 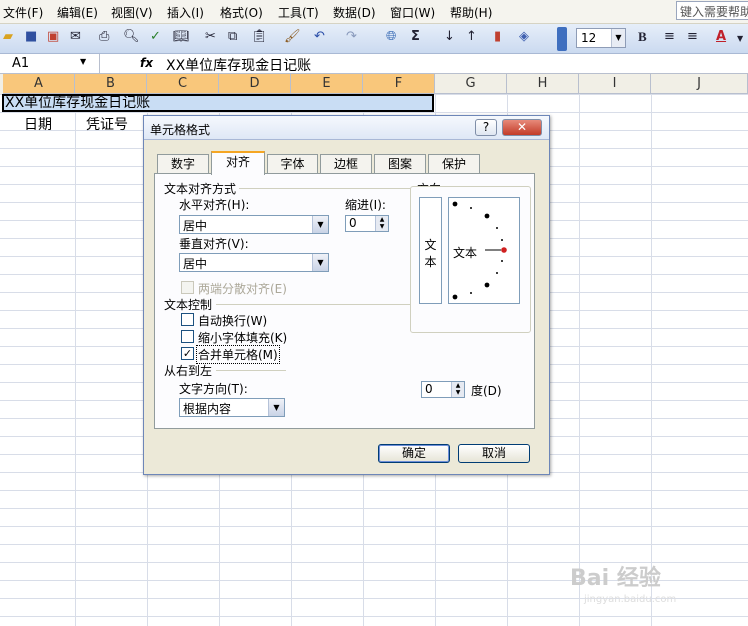 I want to click on column-header: C, so click(x=183, y=84).